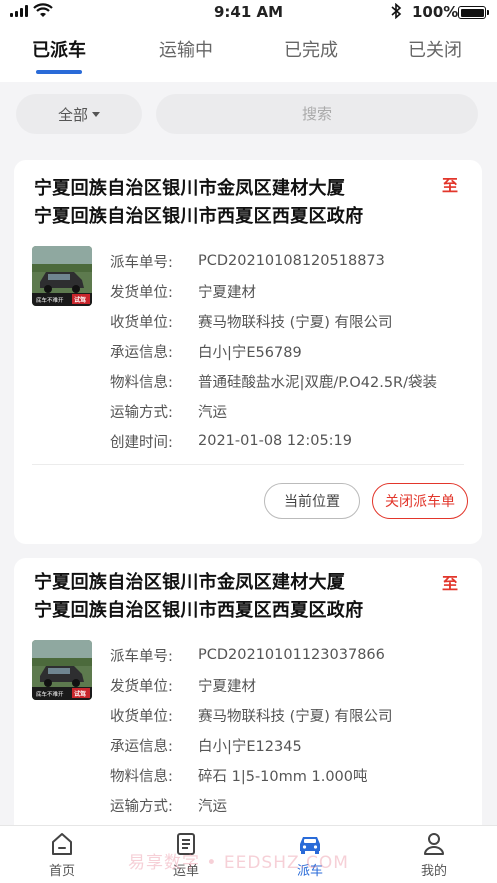 This screenshot has width=497, height=883. I want to click on info-row-carrier: 承运信息: 白小|宁E56789, so click(206, 352).